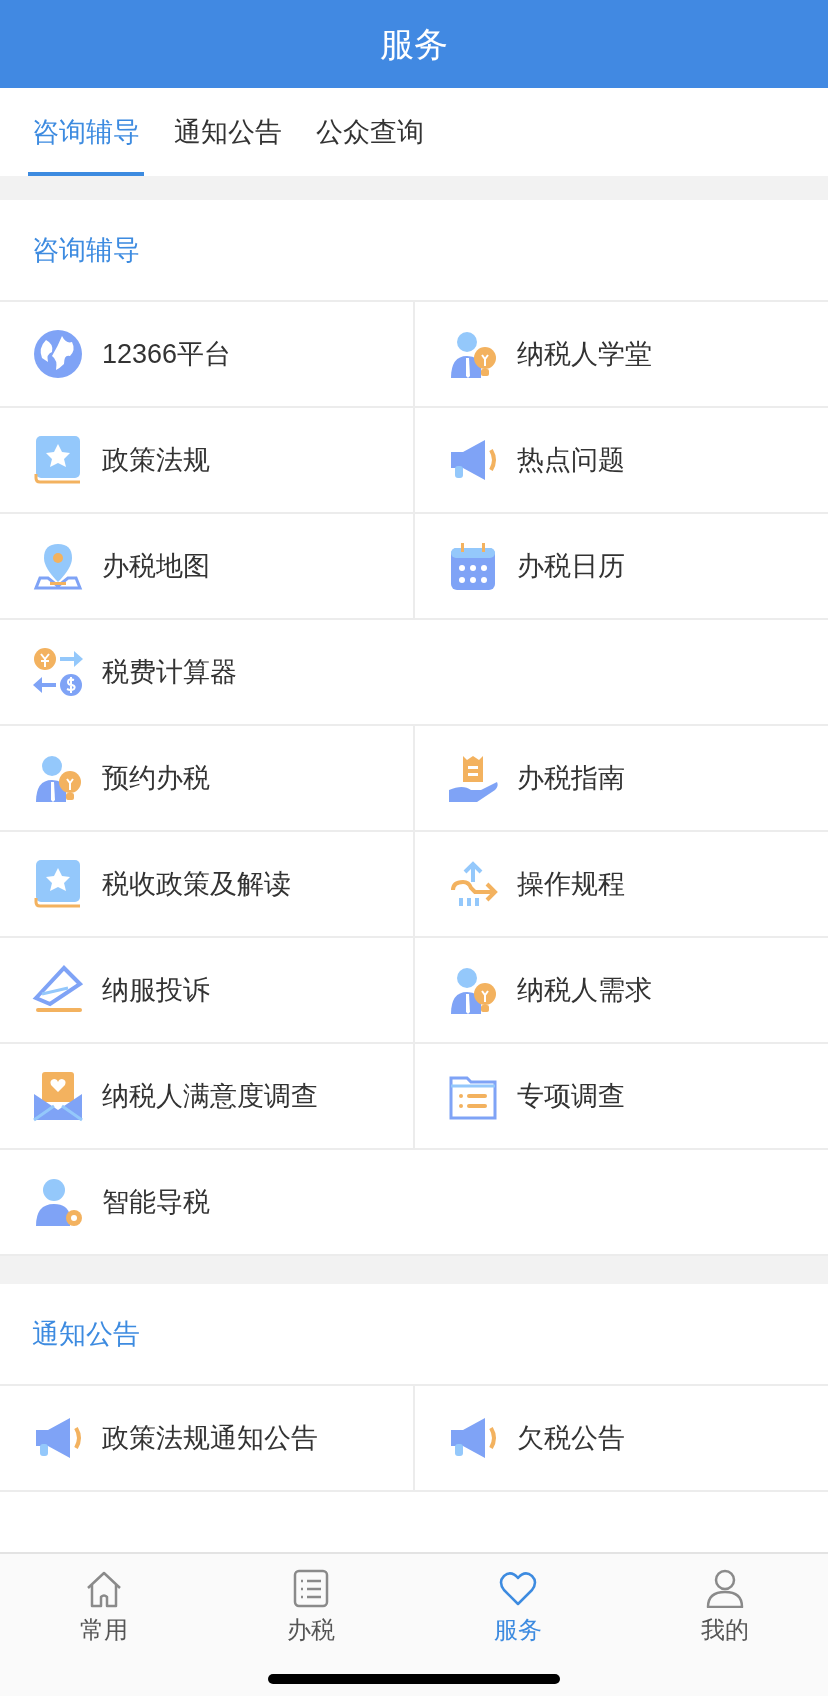  What do you see at coordinates (414, 672) in the screenshot?
I see `service-item: 税费计算器` at bounding box center [414, 672].